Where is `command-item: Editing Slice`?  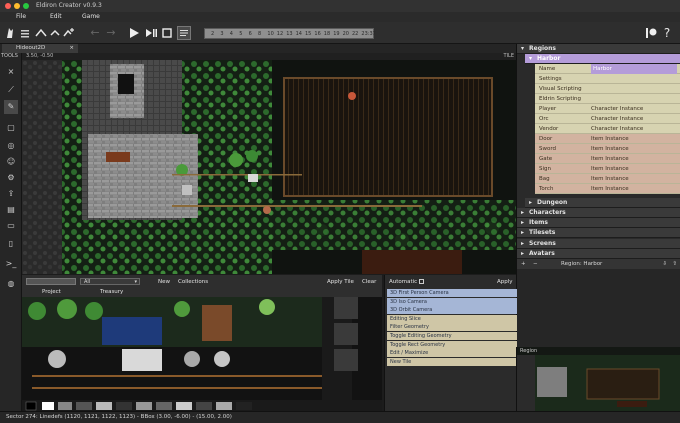
command-item: Editing Slice is located at coordinates (452, 318).